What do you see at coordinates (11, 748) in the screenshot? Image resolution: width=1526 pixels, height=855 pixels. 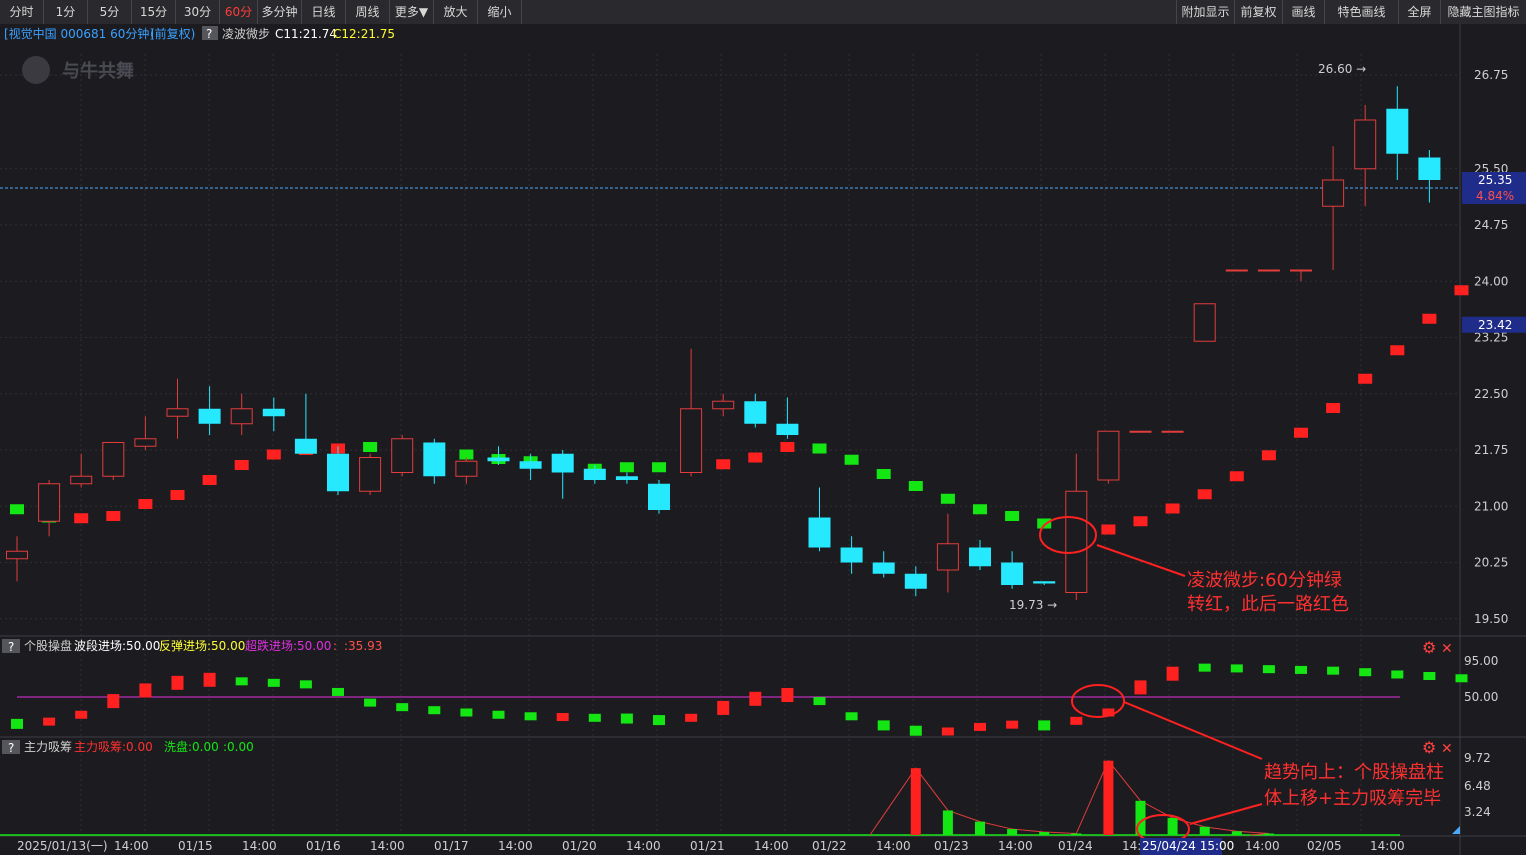 I see `help-icon: ?` at bounding box center [11, 748].